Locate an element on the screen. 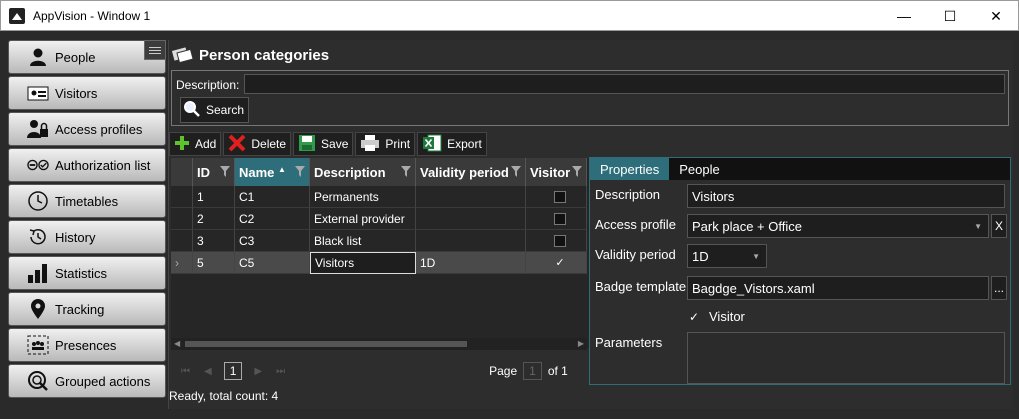 Image resolution: width=1019 pixels, height=419 pixels. cell-id: 5 is located at coordinates (214, 263).